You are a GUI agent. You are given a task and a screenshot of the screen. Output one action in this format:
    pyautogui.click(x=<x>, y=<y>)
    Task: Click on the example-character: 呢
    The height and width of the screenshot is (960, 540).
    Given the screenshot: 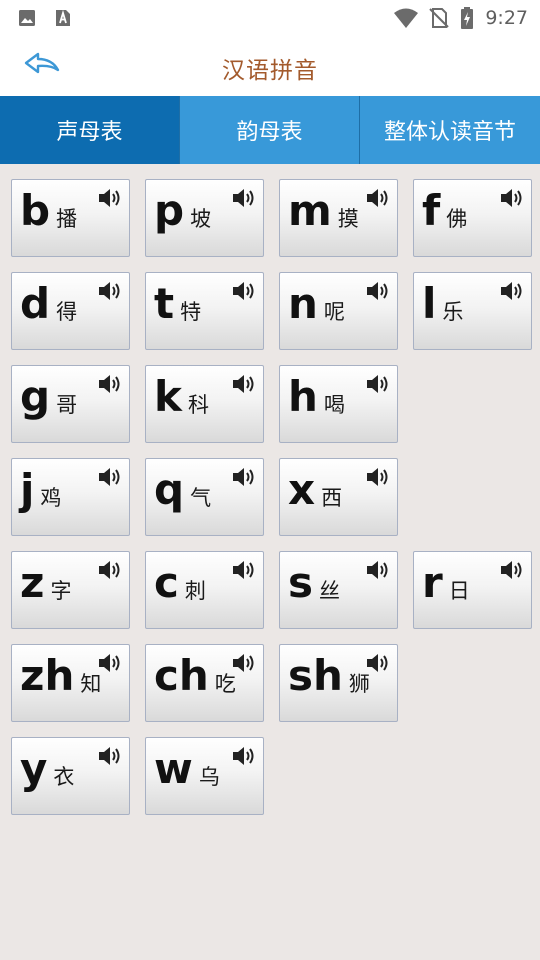 What is the action you would take?
    pyautogui.click(x=334, y=312)
    